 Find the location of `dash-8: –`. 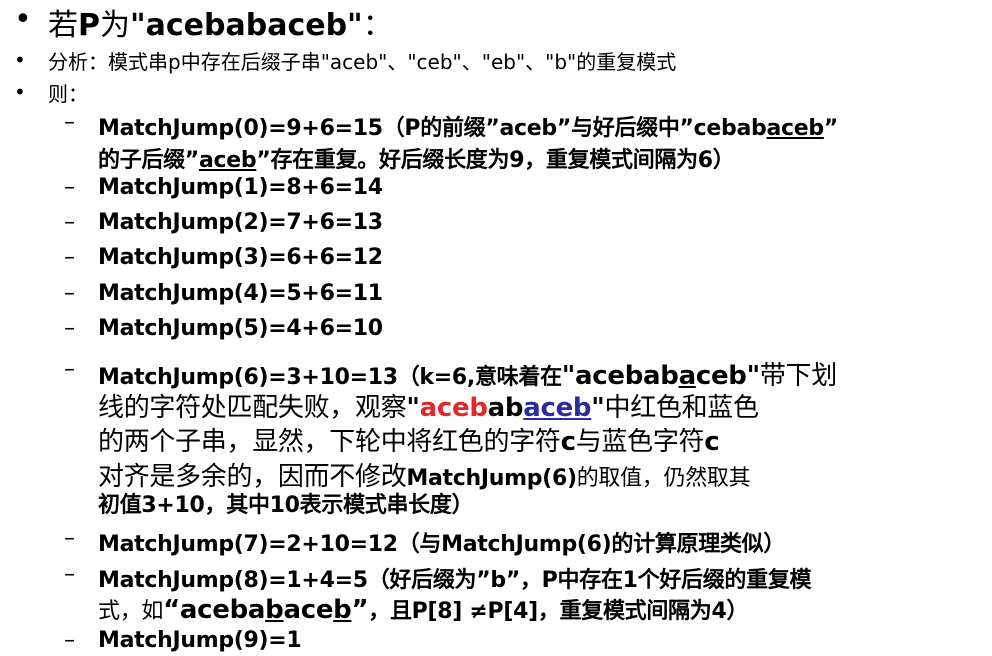

dash-8: – is located at coordinates (69, 574).